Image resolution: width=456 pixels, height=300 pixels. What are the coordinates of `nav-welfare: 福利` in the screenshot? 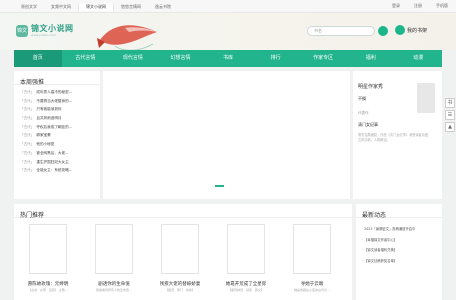 It's located at (371, 58).